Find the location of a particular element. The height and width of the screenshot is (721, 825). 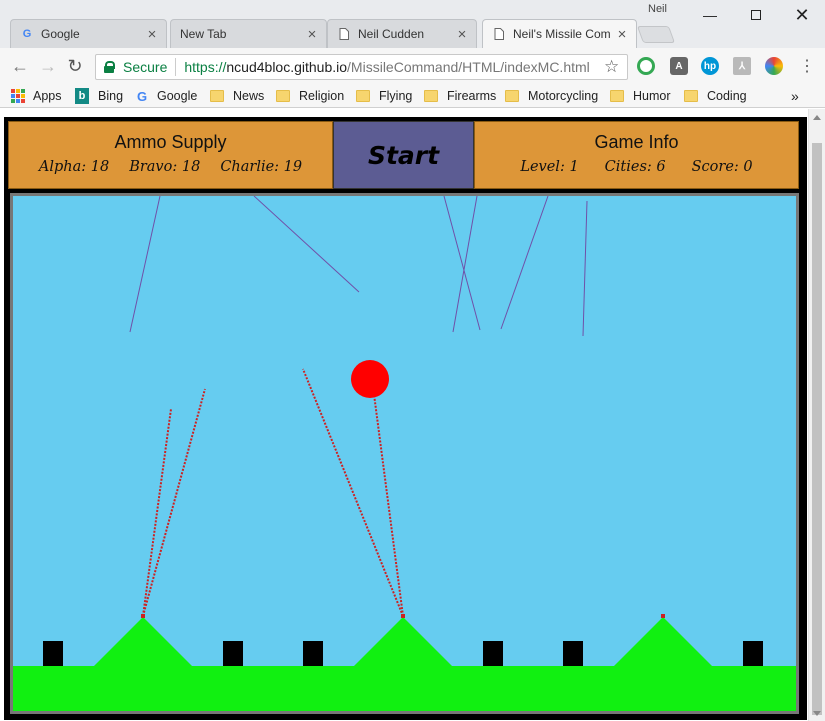

bookmark-google: G Google is located at coordinates (166, 96).